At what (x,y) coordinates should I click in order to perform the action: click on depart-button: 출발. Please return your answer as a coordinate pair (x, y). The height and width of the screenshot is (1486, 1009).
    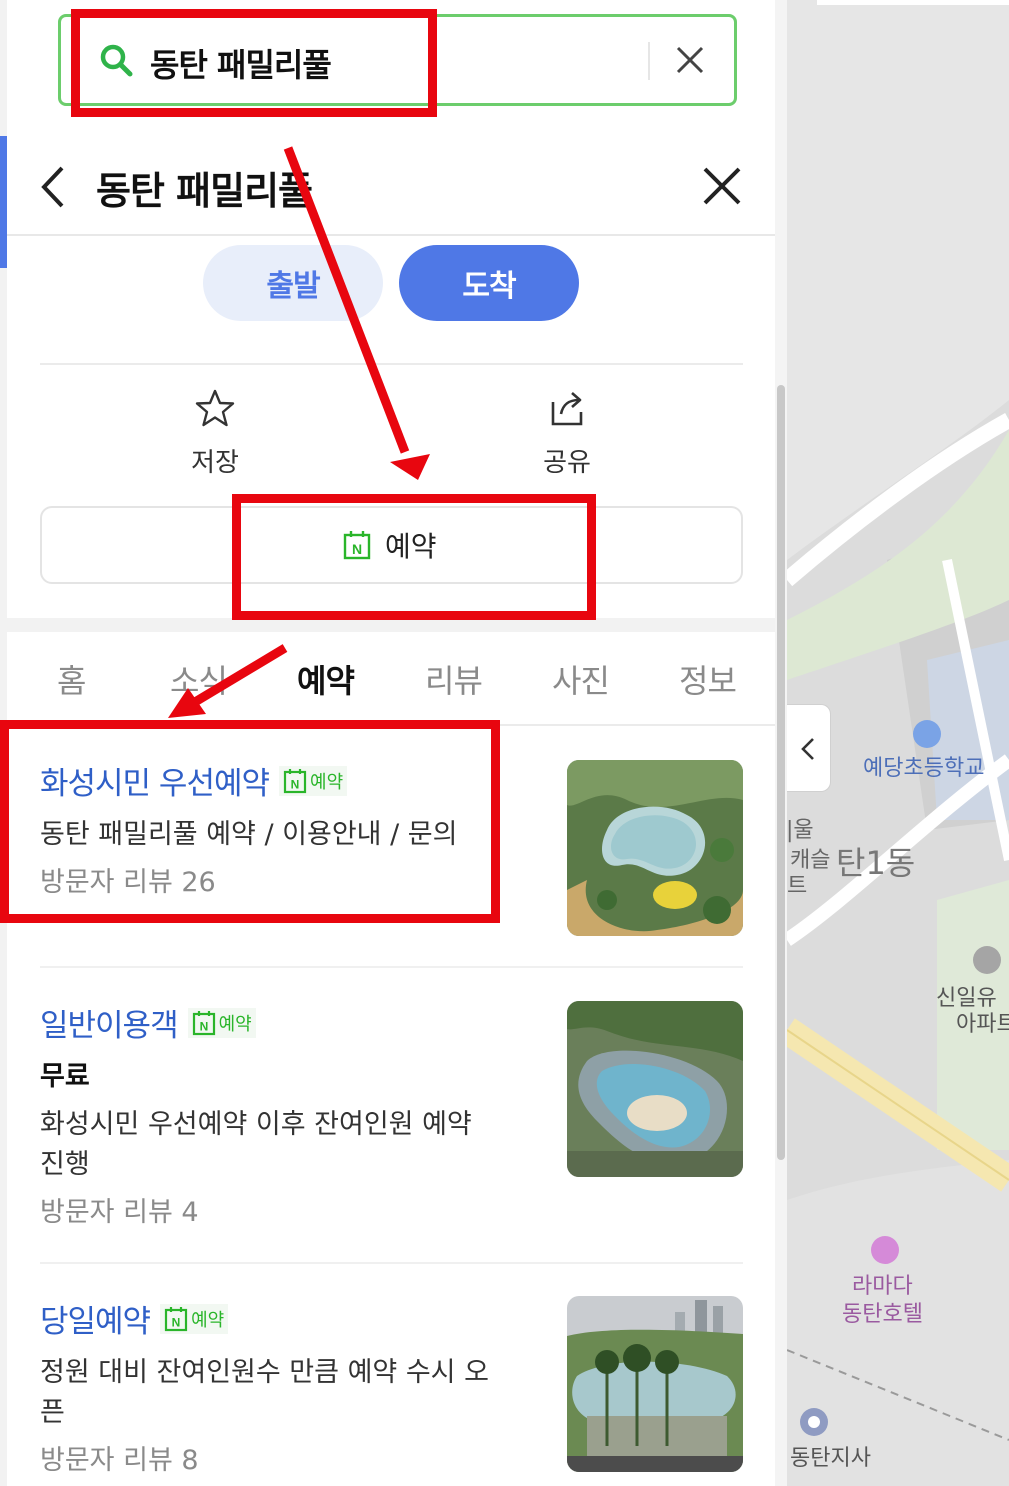
    Looking at the image, I should click on (293, 283).